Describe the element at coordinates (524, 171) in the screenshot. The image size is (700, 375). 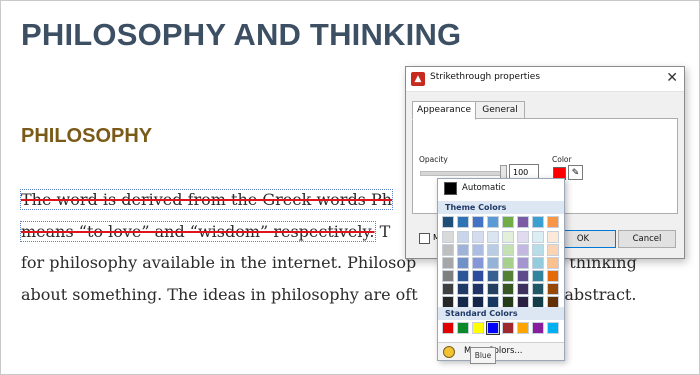
I see `opacity-input: 100` at that location.